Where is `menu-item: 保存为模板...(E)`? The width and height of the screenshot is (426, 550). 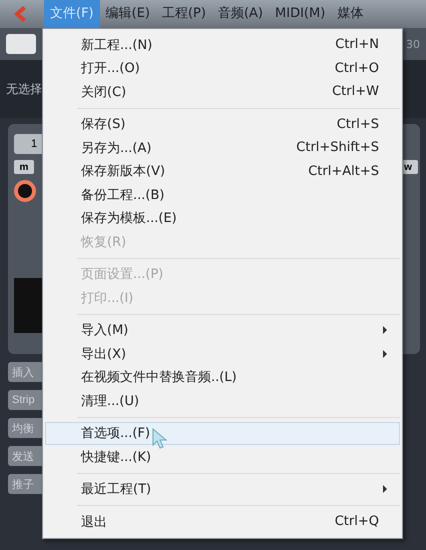
menu-item: 保存为模板...(E) is located at coordinates (222, 218).